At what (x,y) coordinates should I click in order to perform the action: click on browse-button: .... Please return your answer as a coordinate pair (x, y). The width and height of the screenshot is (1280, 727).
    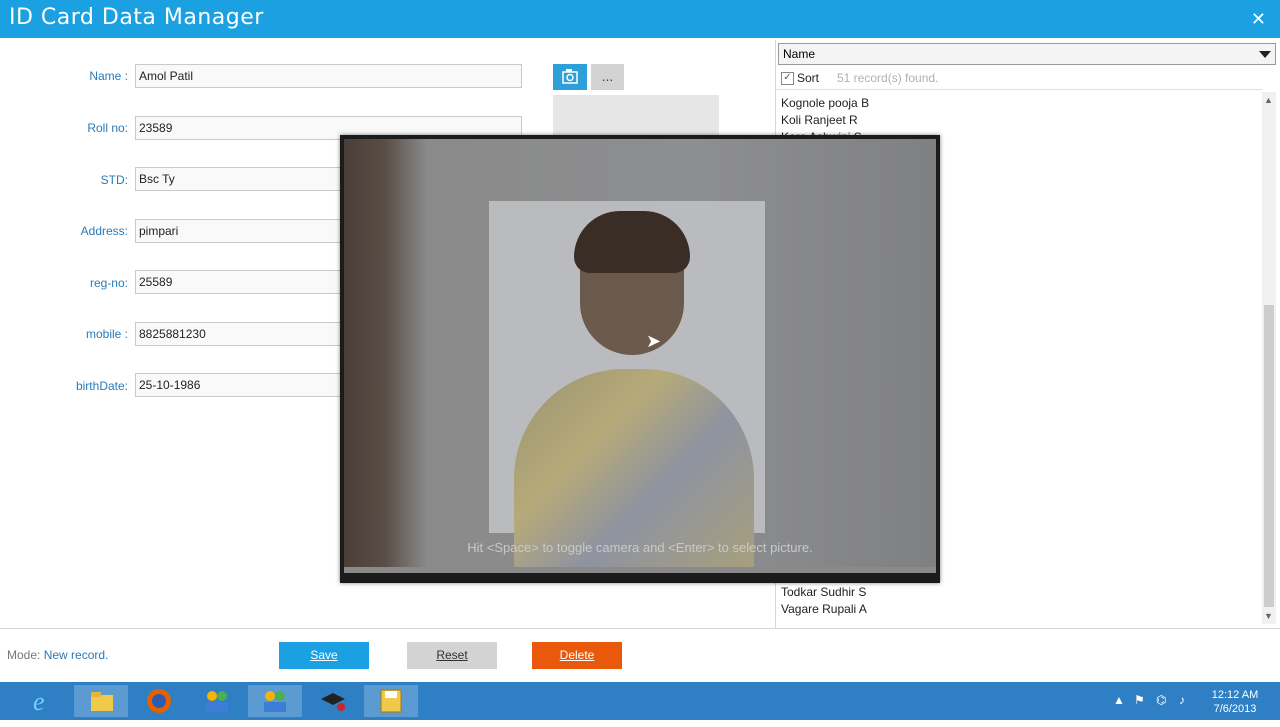
    Looking at the image, I should click on (607, 77).